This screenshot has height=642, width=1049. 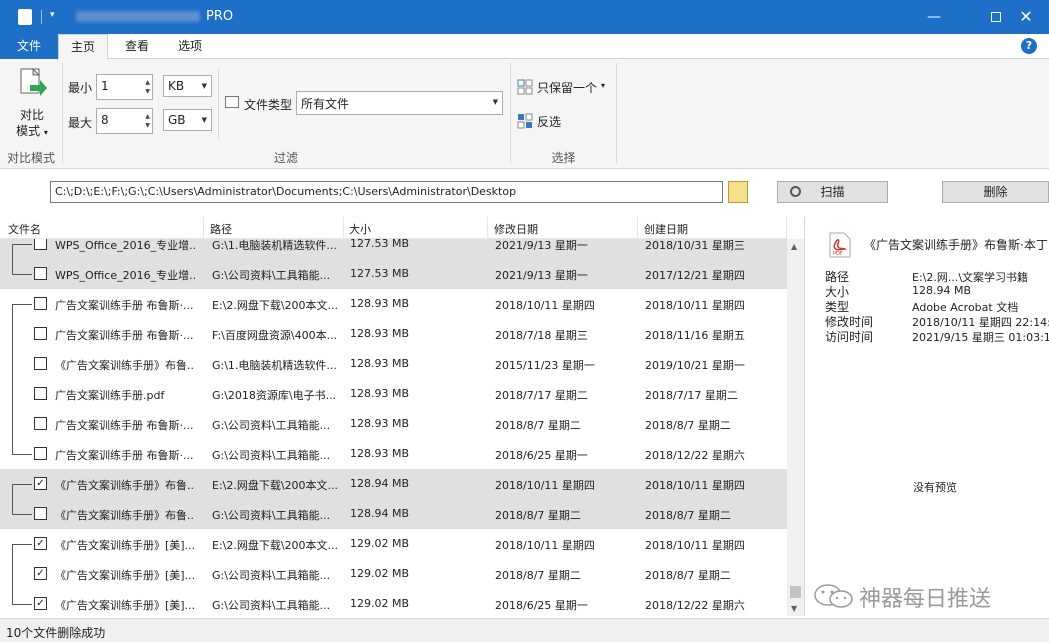 I want to click on detail-value-path: E:\2.网...\文案学习书籍, so click(x=970, y=277).